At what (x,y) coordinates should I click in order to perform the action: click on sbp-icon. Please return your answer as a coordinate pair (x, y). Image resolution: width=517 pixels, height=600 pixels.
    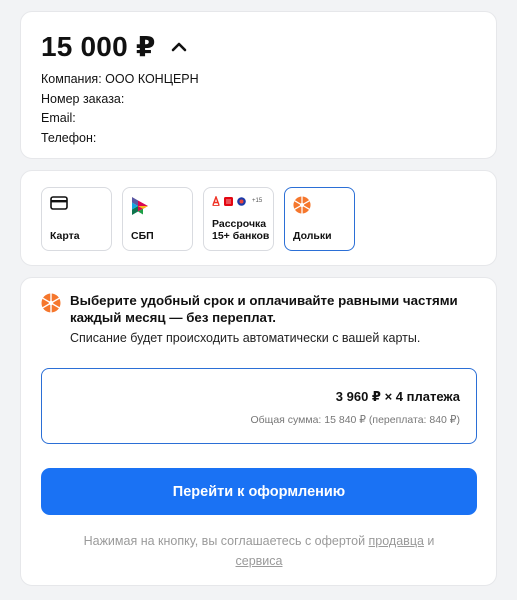
    Looking at the image, I should click on (140, 208).